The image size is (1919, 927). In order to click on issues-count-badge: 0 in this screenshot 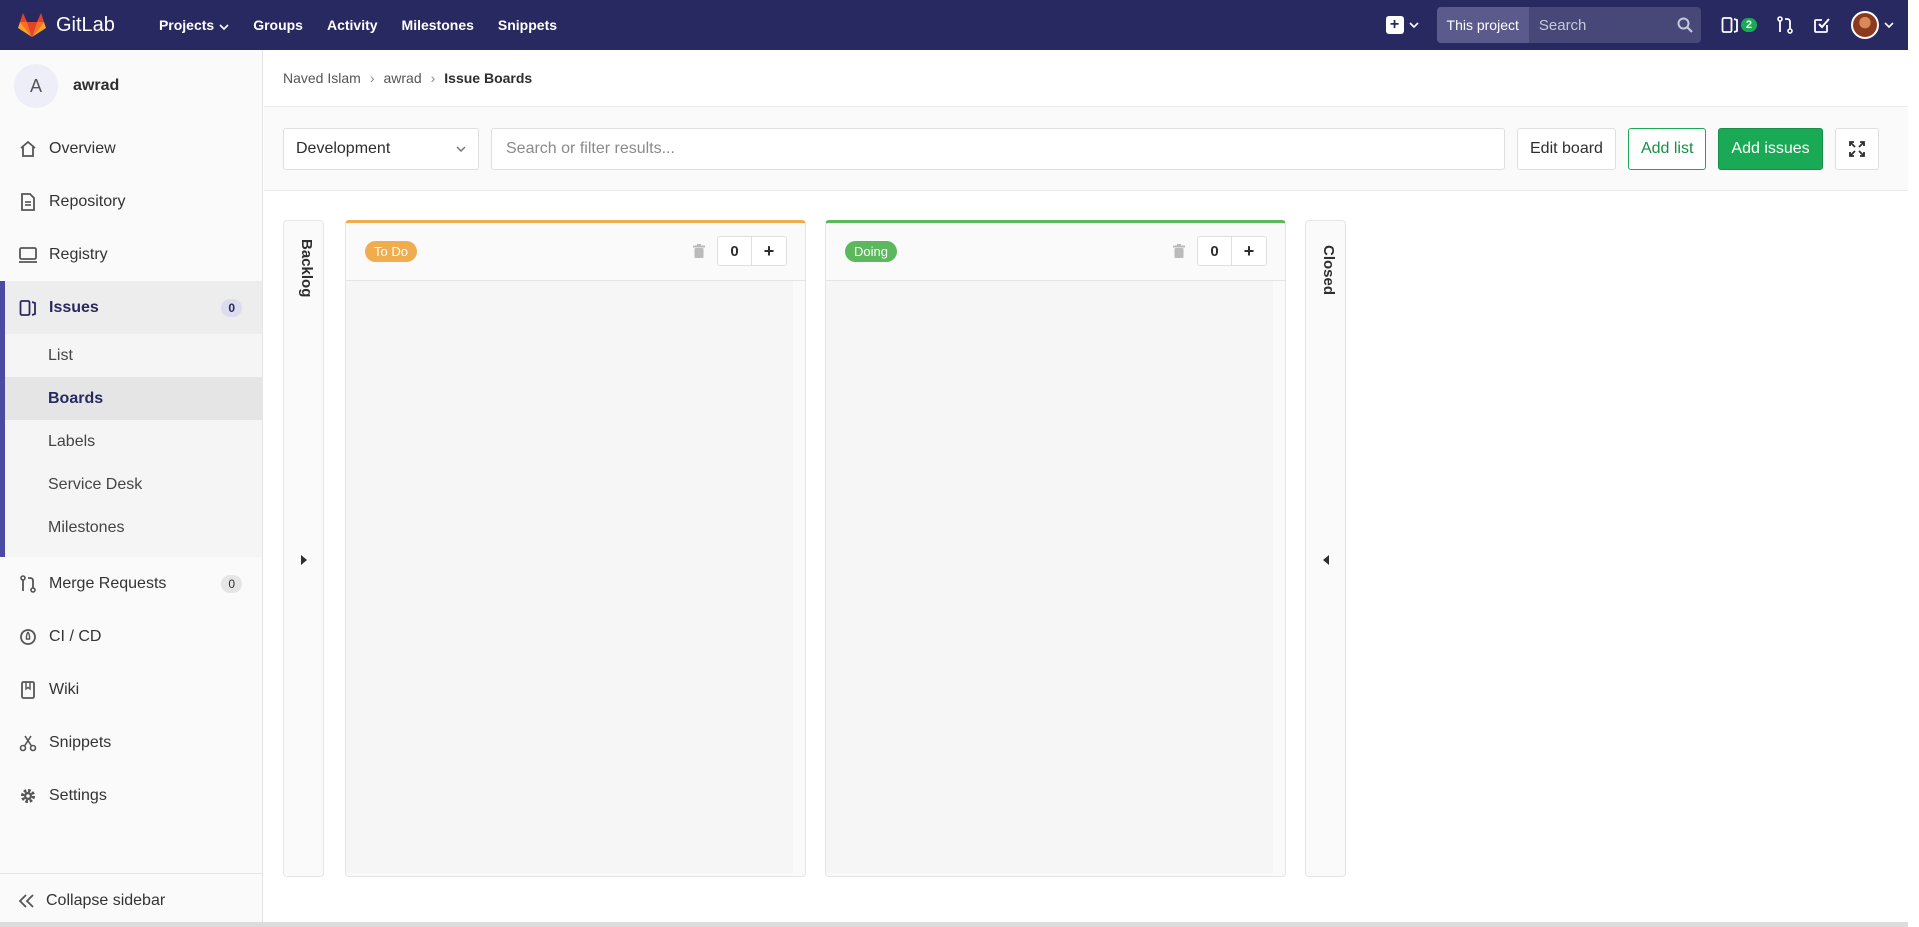, I will do `click(231, 307)`.